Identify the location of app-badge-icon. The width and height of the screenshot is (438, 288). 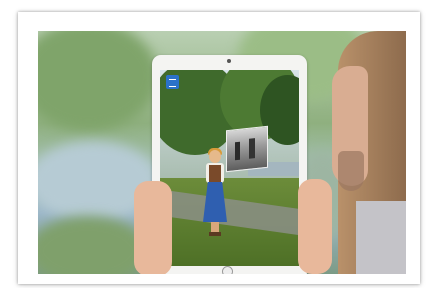
(172, 82).